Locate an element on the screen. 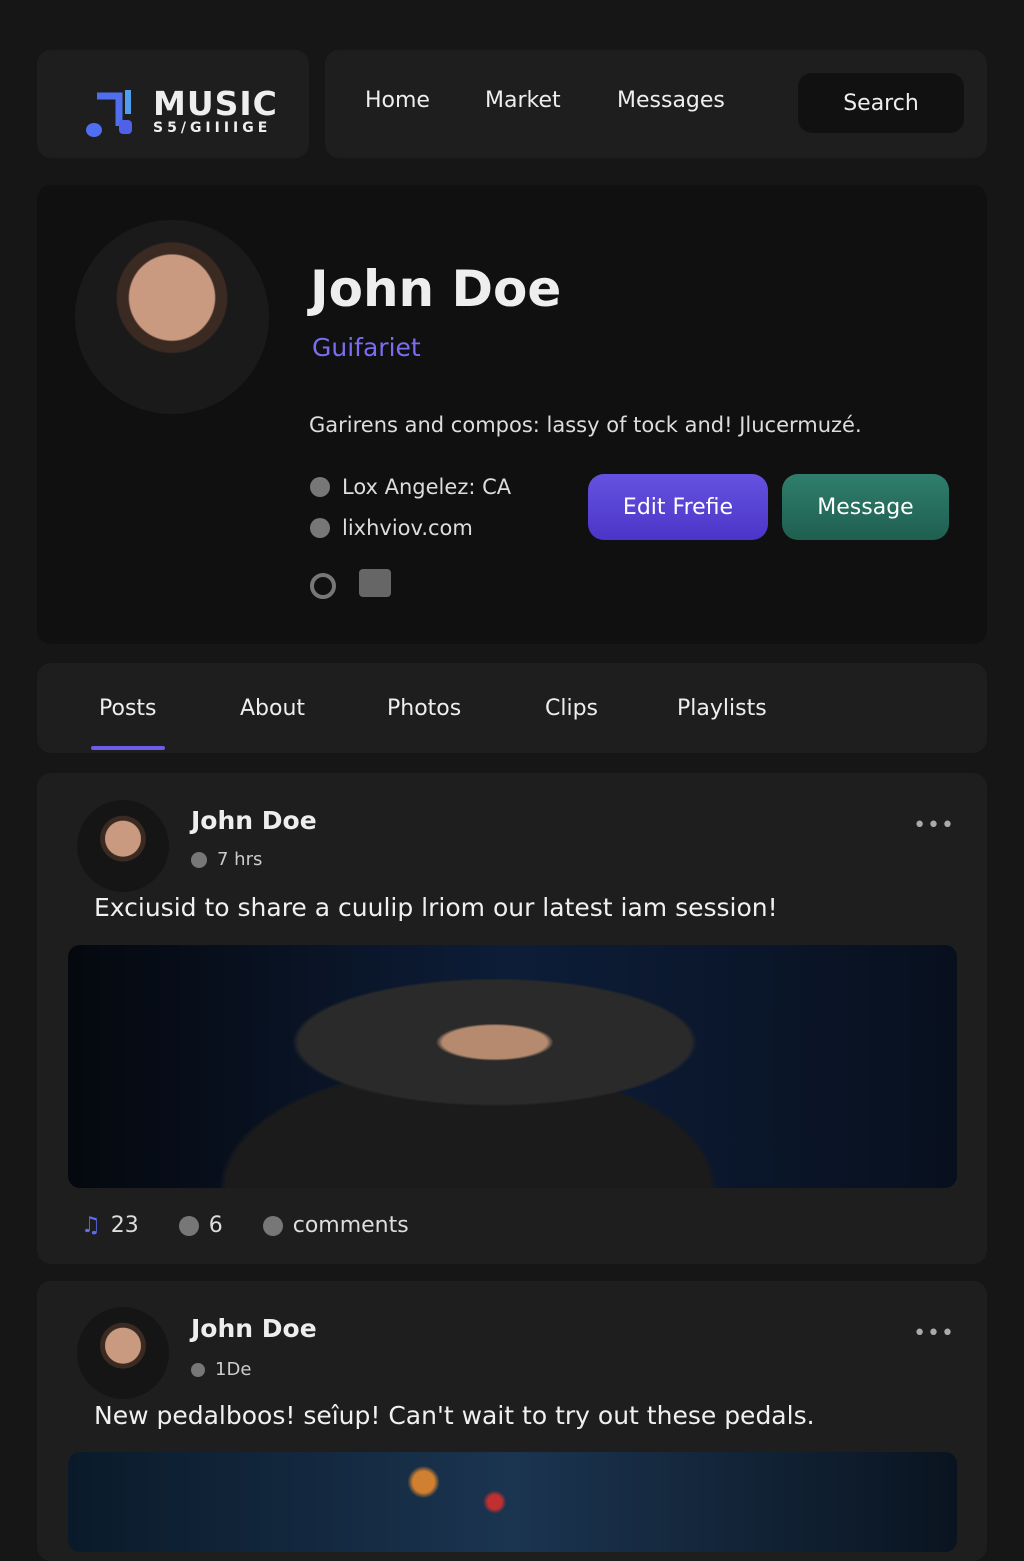 Image resolution: width=1024 pixels, height=1561 pixels. top-nav: Home Market Messages Search is located at coordinates (656, 104).